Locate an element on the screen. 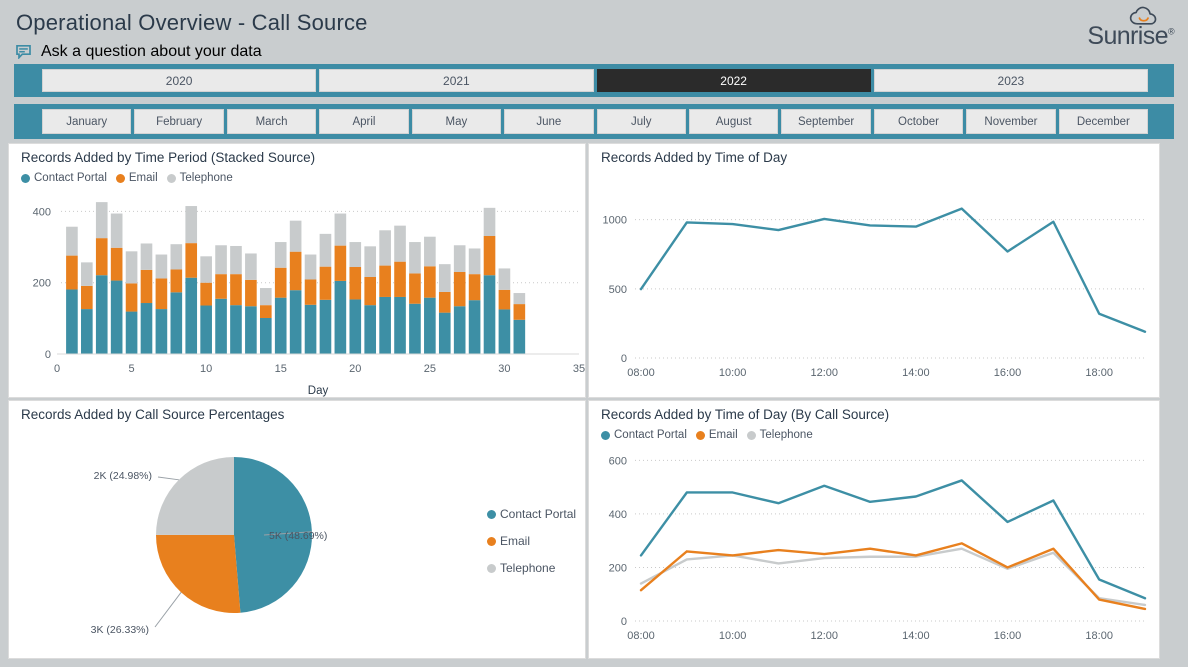 This screenshot has width=1188, height=667. year-option-2022: 2022 is located at coordinates (733, 80).